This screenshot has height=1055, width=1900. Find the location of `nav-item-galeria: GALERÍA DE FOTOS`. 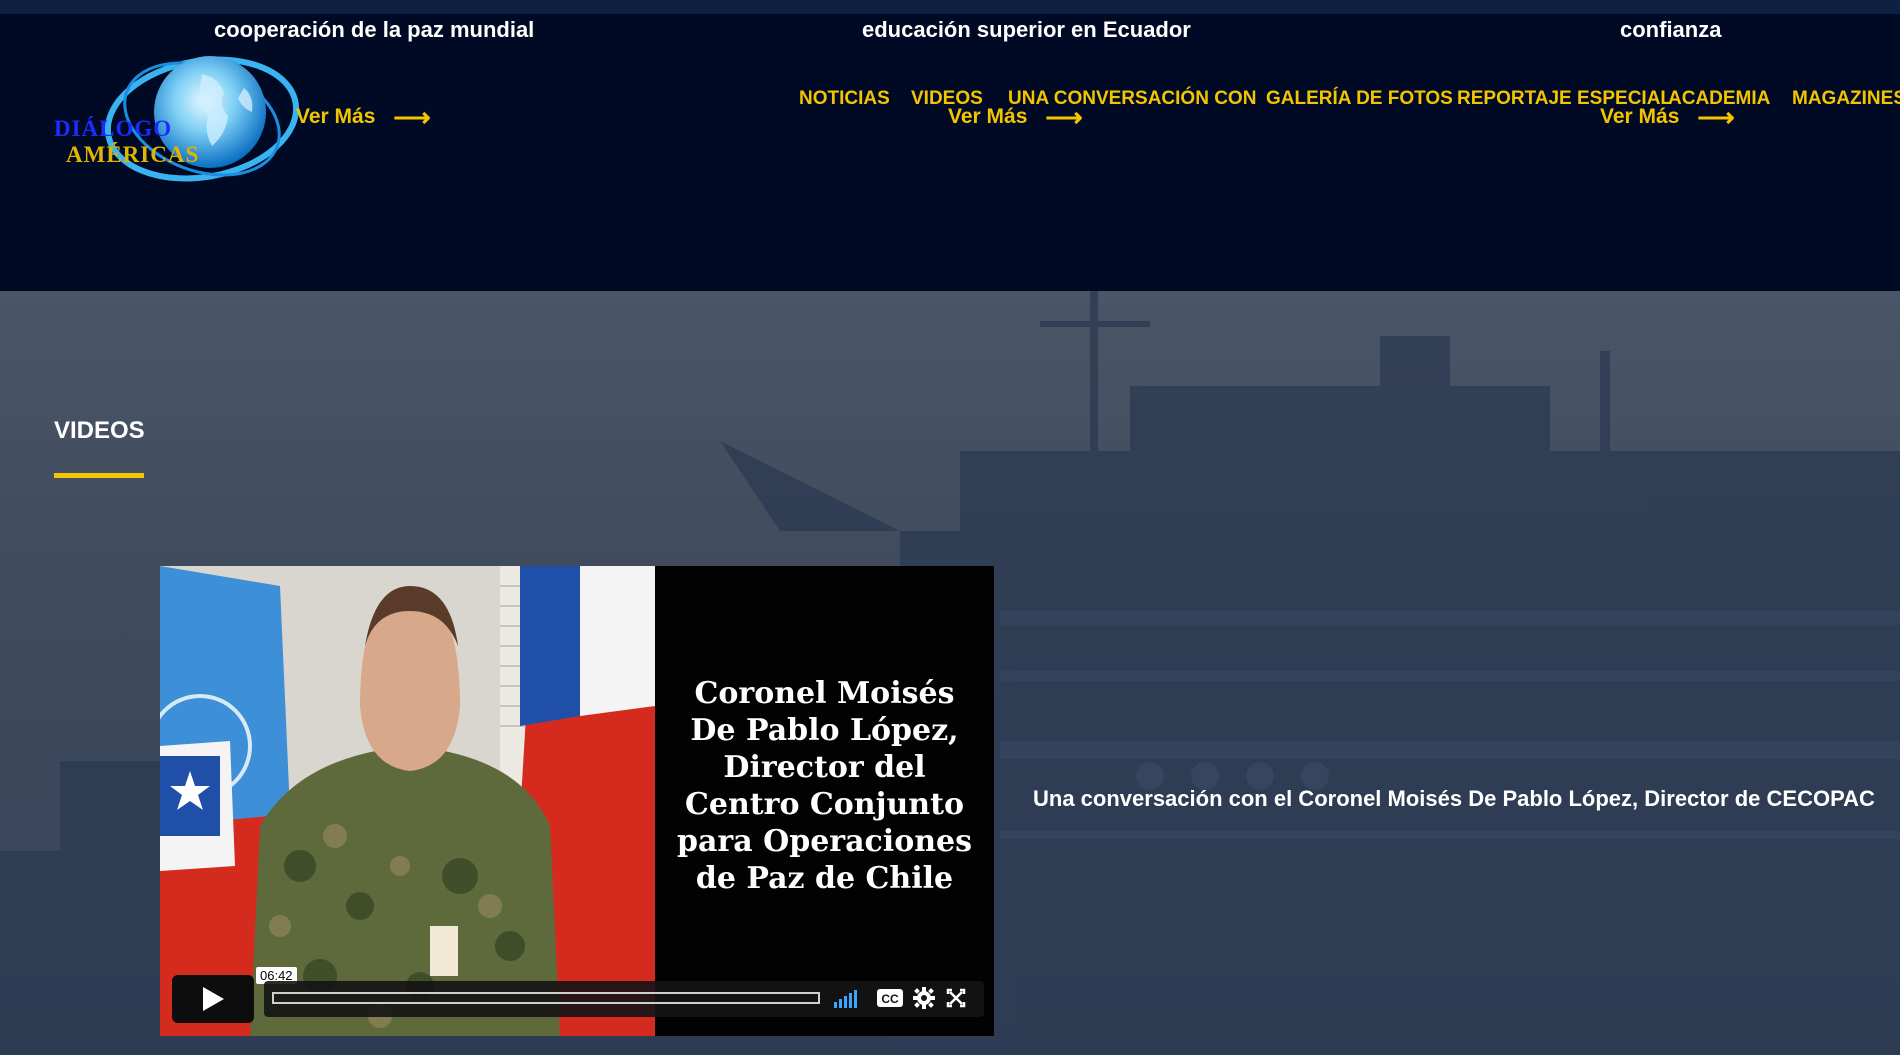

nav-item-galeria: GALERÍA DE FOTOS is located at coordinates (1359, 99).